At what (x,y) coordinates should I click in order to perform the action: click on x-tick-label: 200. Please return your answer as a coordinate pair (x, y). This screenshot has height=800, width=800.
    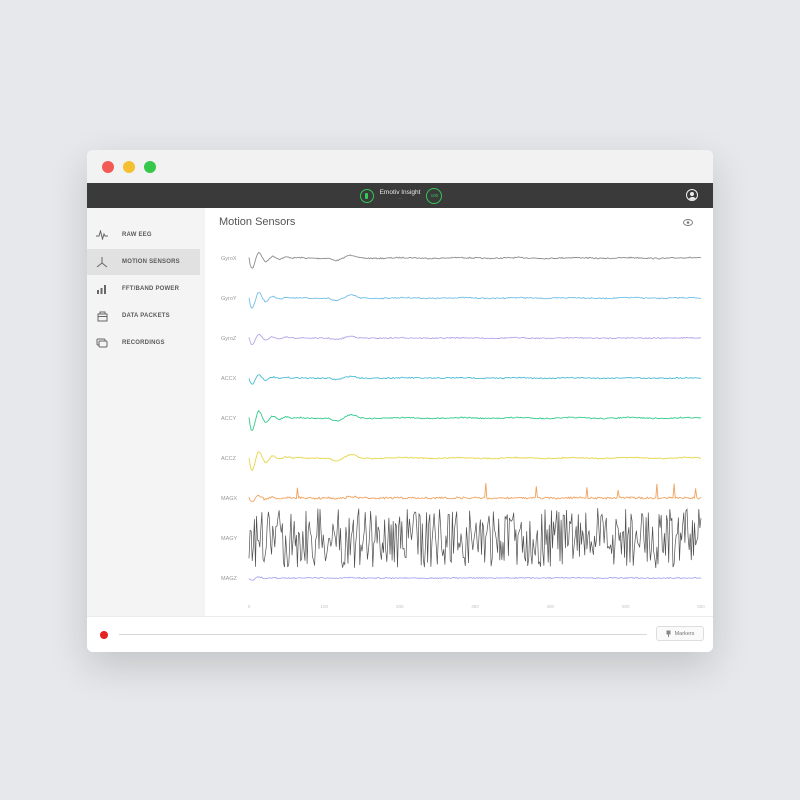
    Looking at the image, I should click on (400, 606).